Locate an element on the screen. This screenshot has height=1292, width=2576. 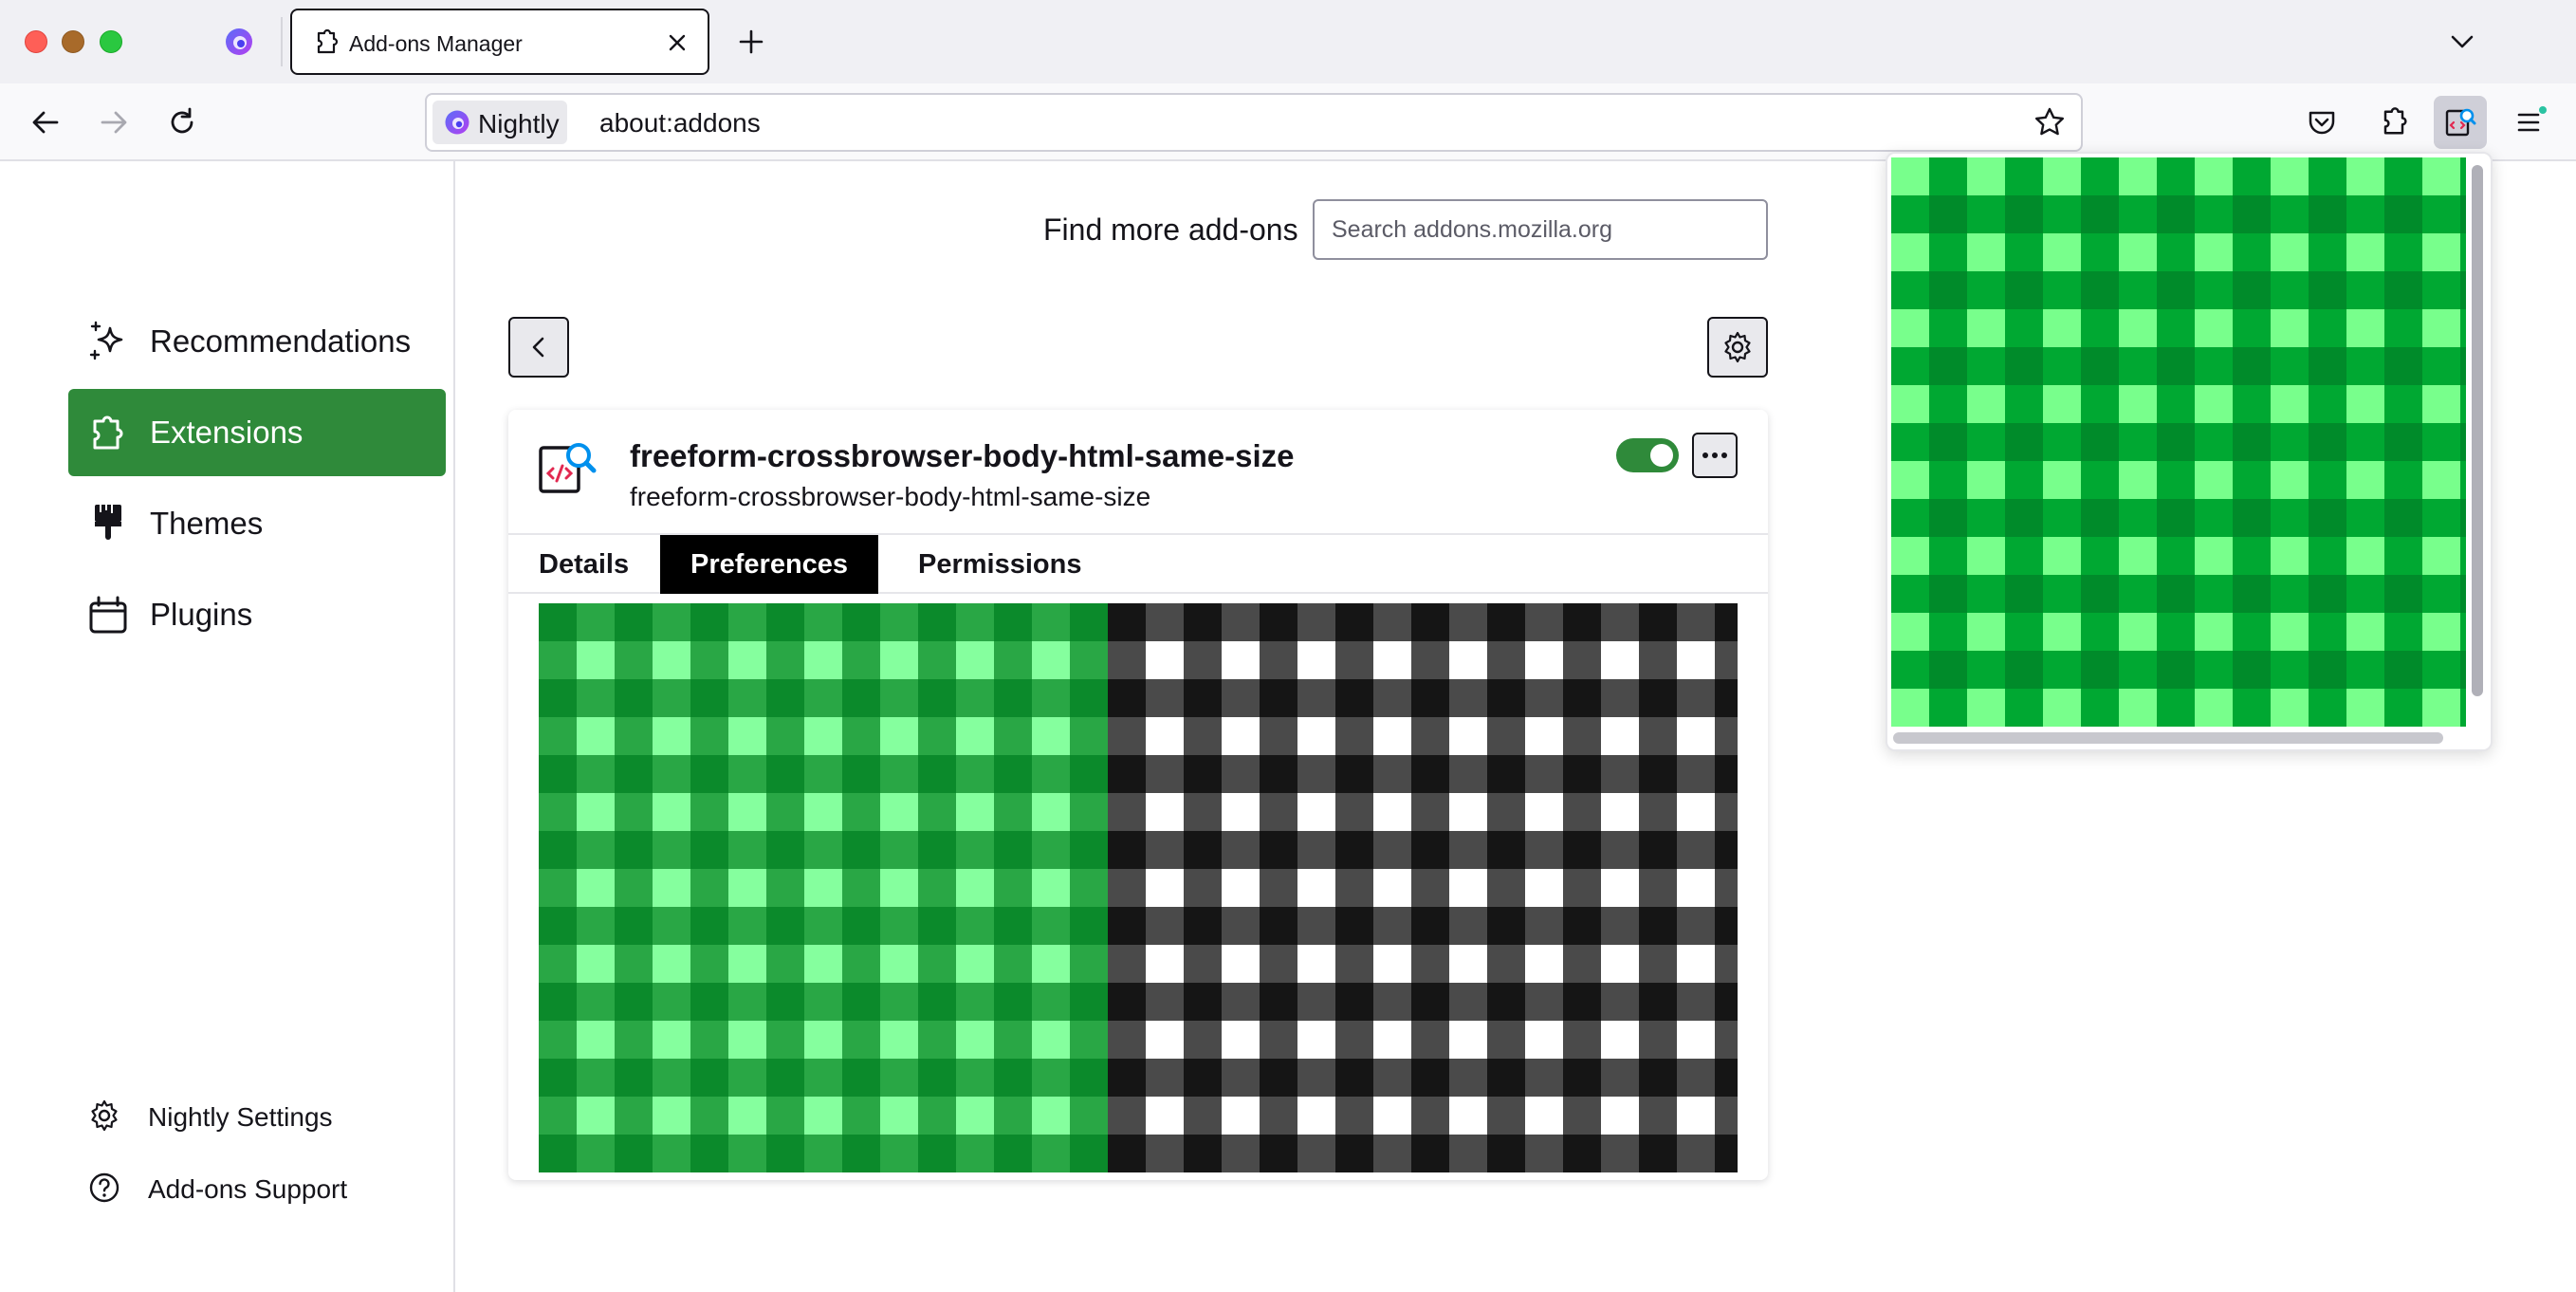
identity-box: Nightly is located at coordinates (499, 122).